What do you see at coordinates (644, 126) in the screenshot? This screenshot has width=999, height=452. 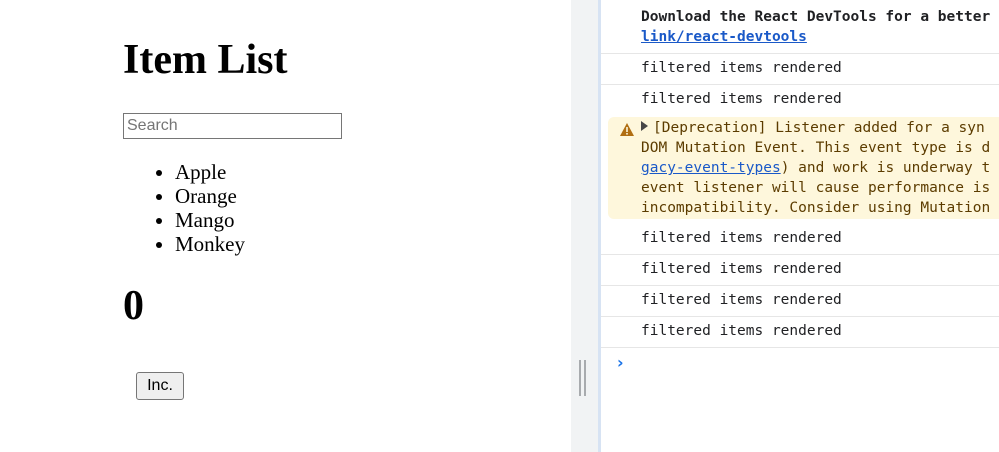 I see `expand-triangle-icon` at bounding box center [644, 126].